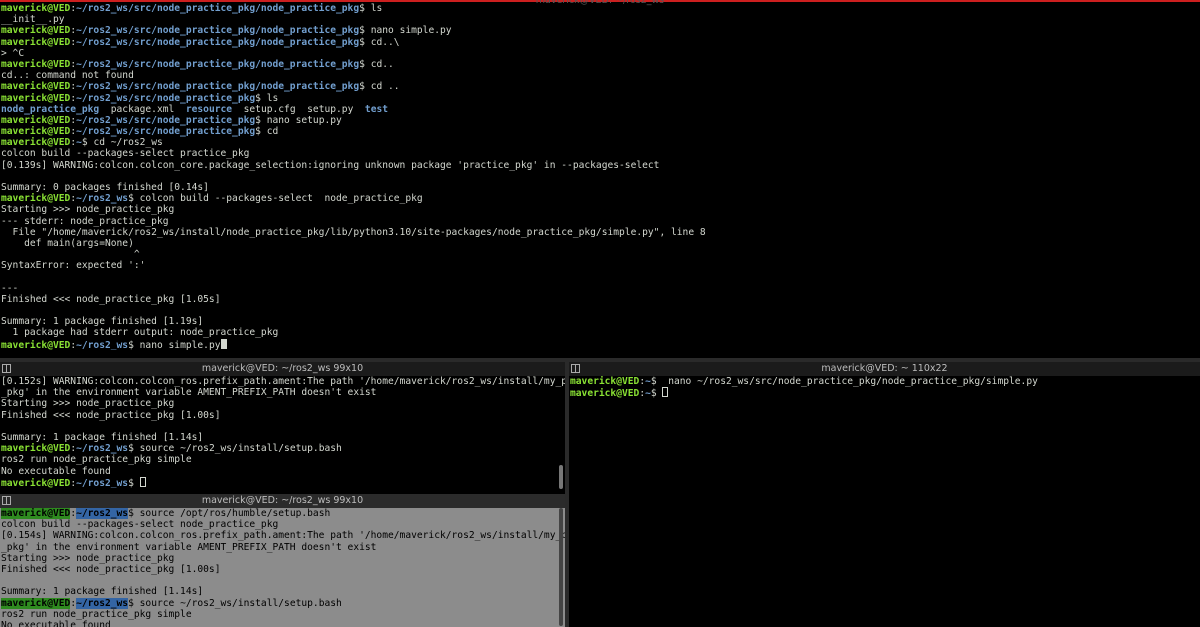 The height and width of the screenshot is (627, 1200). I want to click on command-text: cd.., so click(382, 64).